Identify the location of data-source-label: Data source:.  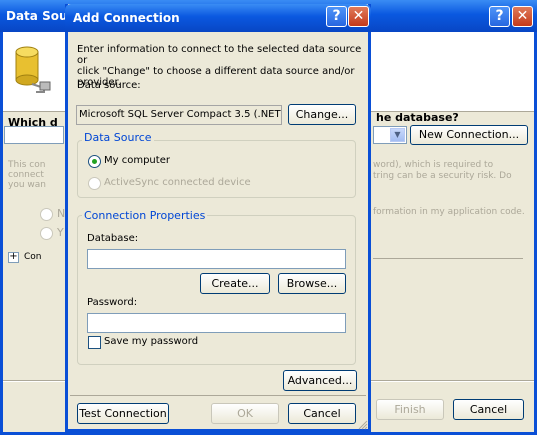
(109, 85).